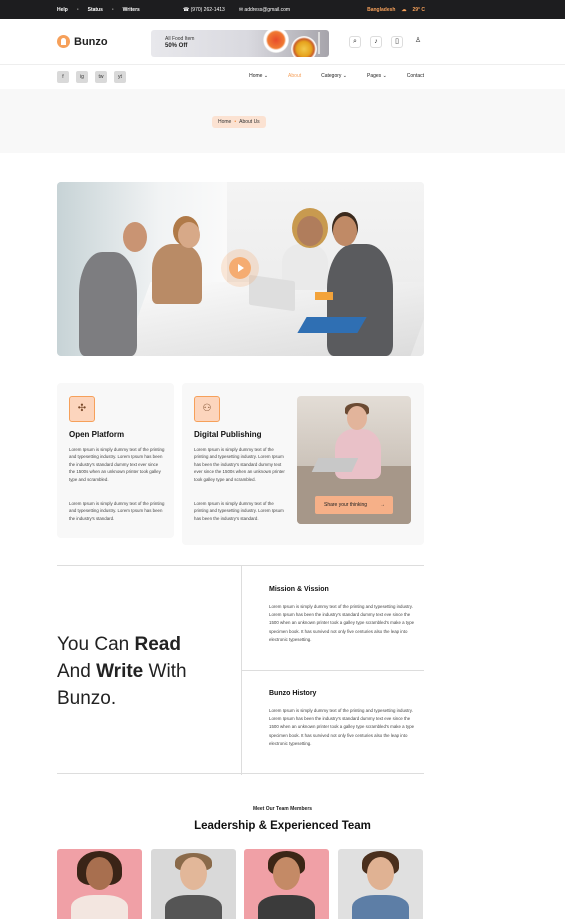 The image size is (565, 919). What do you see at coordinates (224, 122) in the screenshot?
I see `breadcrumb-home: Home` at bounding box center [224, 122].